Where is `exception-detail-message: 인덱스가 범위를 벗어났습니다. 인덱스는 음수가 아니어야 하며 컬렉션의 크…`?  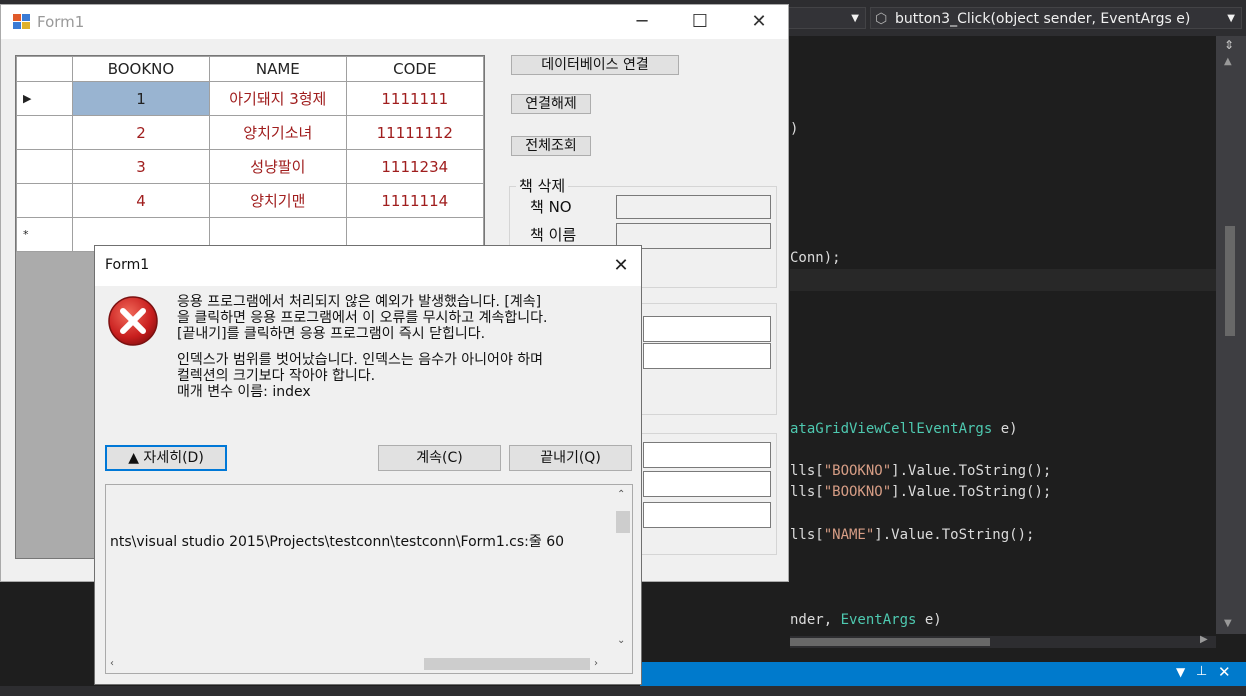 exception-detail-message: 인덱스가 범위를 벗어났습니다. 인덱스는 음수가 아니어야 하며 컬렉션의 크… is located at coordinates (360, 376).